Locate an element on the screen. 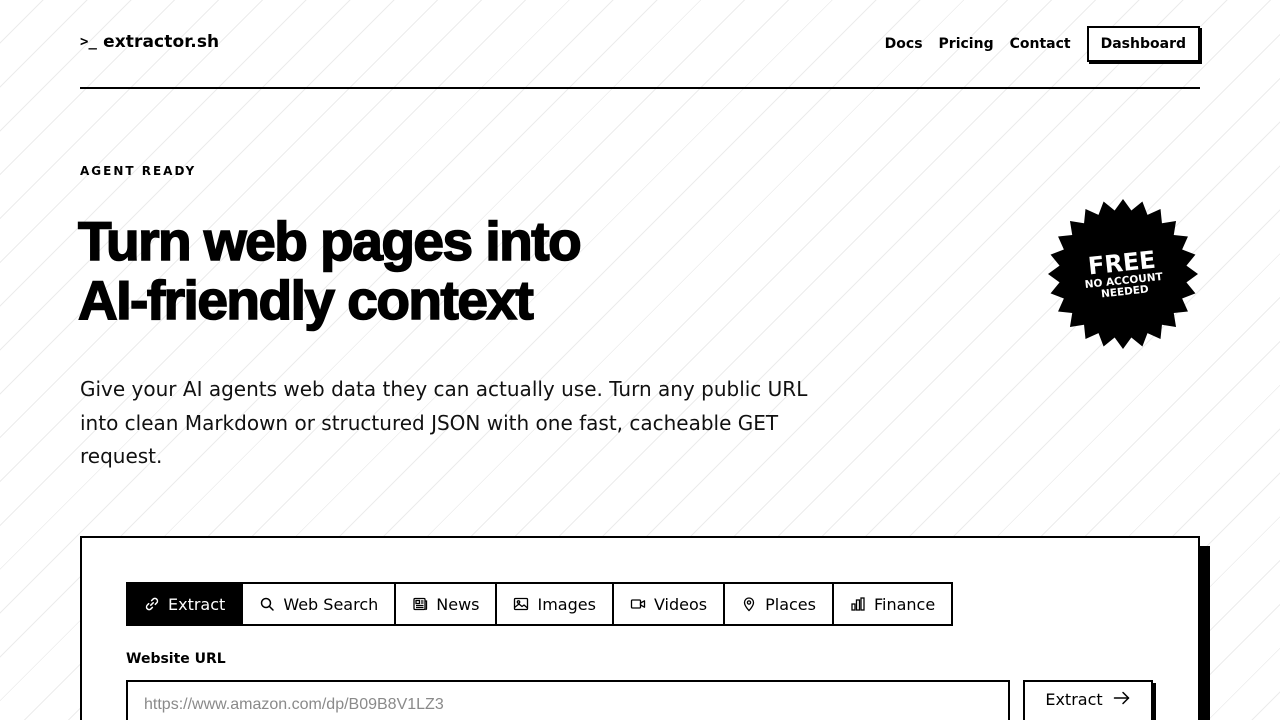 This screenshot has height=720, width=1280. hero-eyebrow: AGENT READY is located at coordinates (138, 171).